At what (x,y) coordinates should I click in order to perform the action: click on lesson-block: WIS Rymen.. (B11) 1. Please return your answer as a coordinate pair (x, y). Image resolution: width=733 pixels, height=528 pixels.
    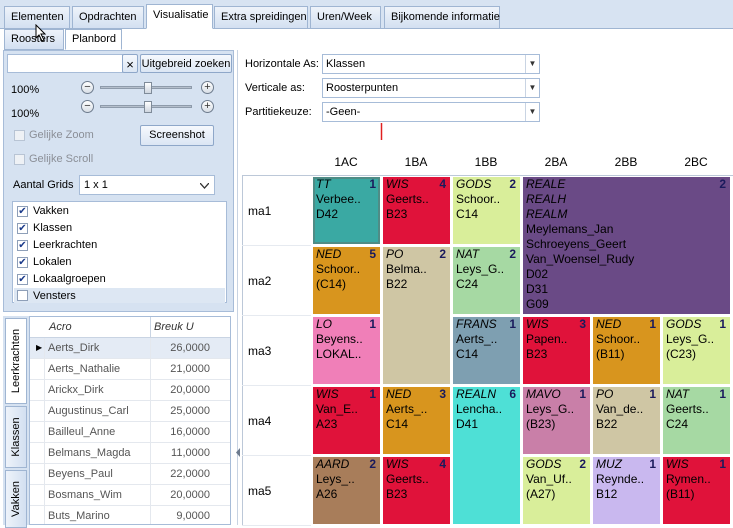
    Looking at the image, I should click on (696, 490).